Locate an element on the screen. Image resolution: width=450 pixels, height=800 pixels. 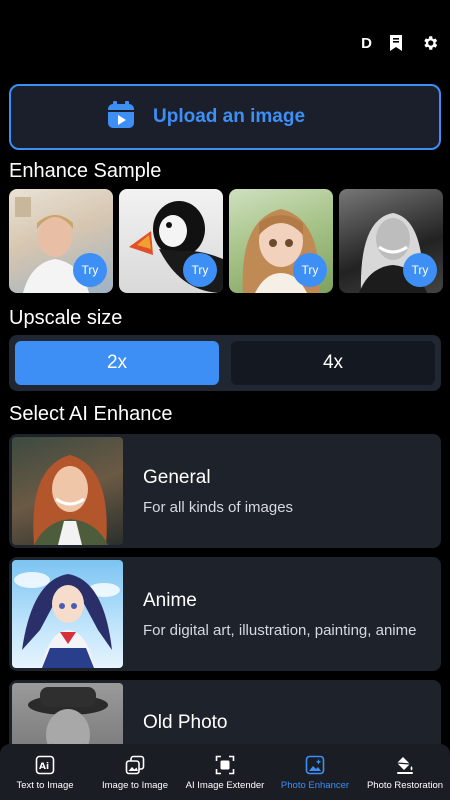
sample-puffin-photo: Try is located at coordinates (171, 241).